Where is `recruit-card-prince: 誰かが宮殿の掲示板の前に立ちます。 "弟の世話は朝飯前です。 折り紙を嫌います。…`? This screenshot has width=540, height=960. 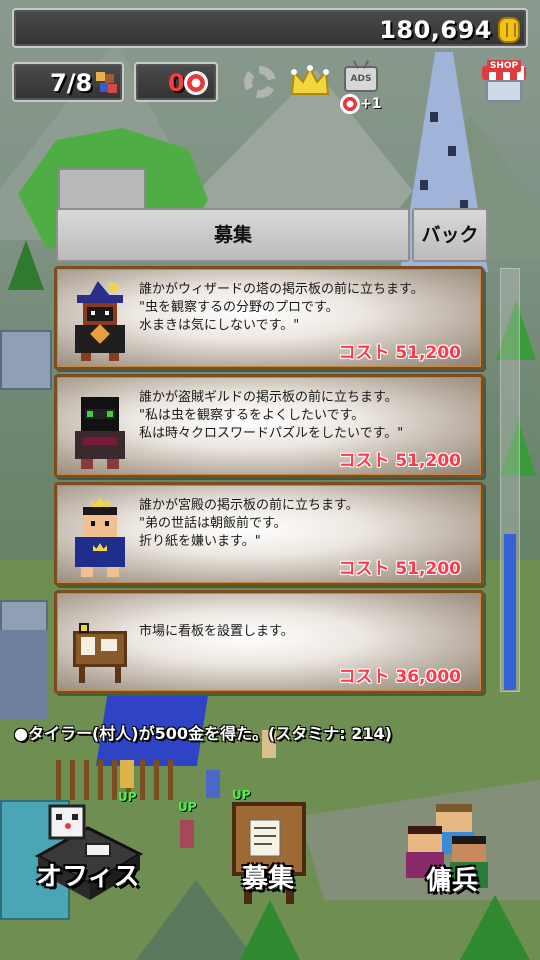
recruit-card-prince: 誰かが宮殿の掲示板の前に立ちます。 "弟の世話は朝飯前です。 折り紙を嫌います。… is located at coordinates (269, 534).